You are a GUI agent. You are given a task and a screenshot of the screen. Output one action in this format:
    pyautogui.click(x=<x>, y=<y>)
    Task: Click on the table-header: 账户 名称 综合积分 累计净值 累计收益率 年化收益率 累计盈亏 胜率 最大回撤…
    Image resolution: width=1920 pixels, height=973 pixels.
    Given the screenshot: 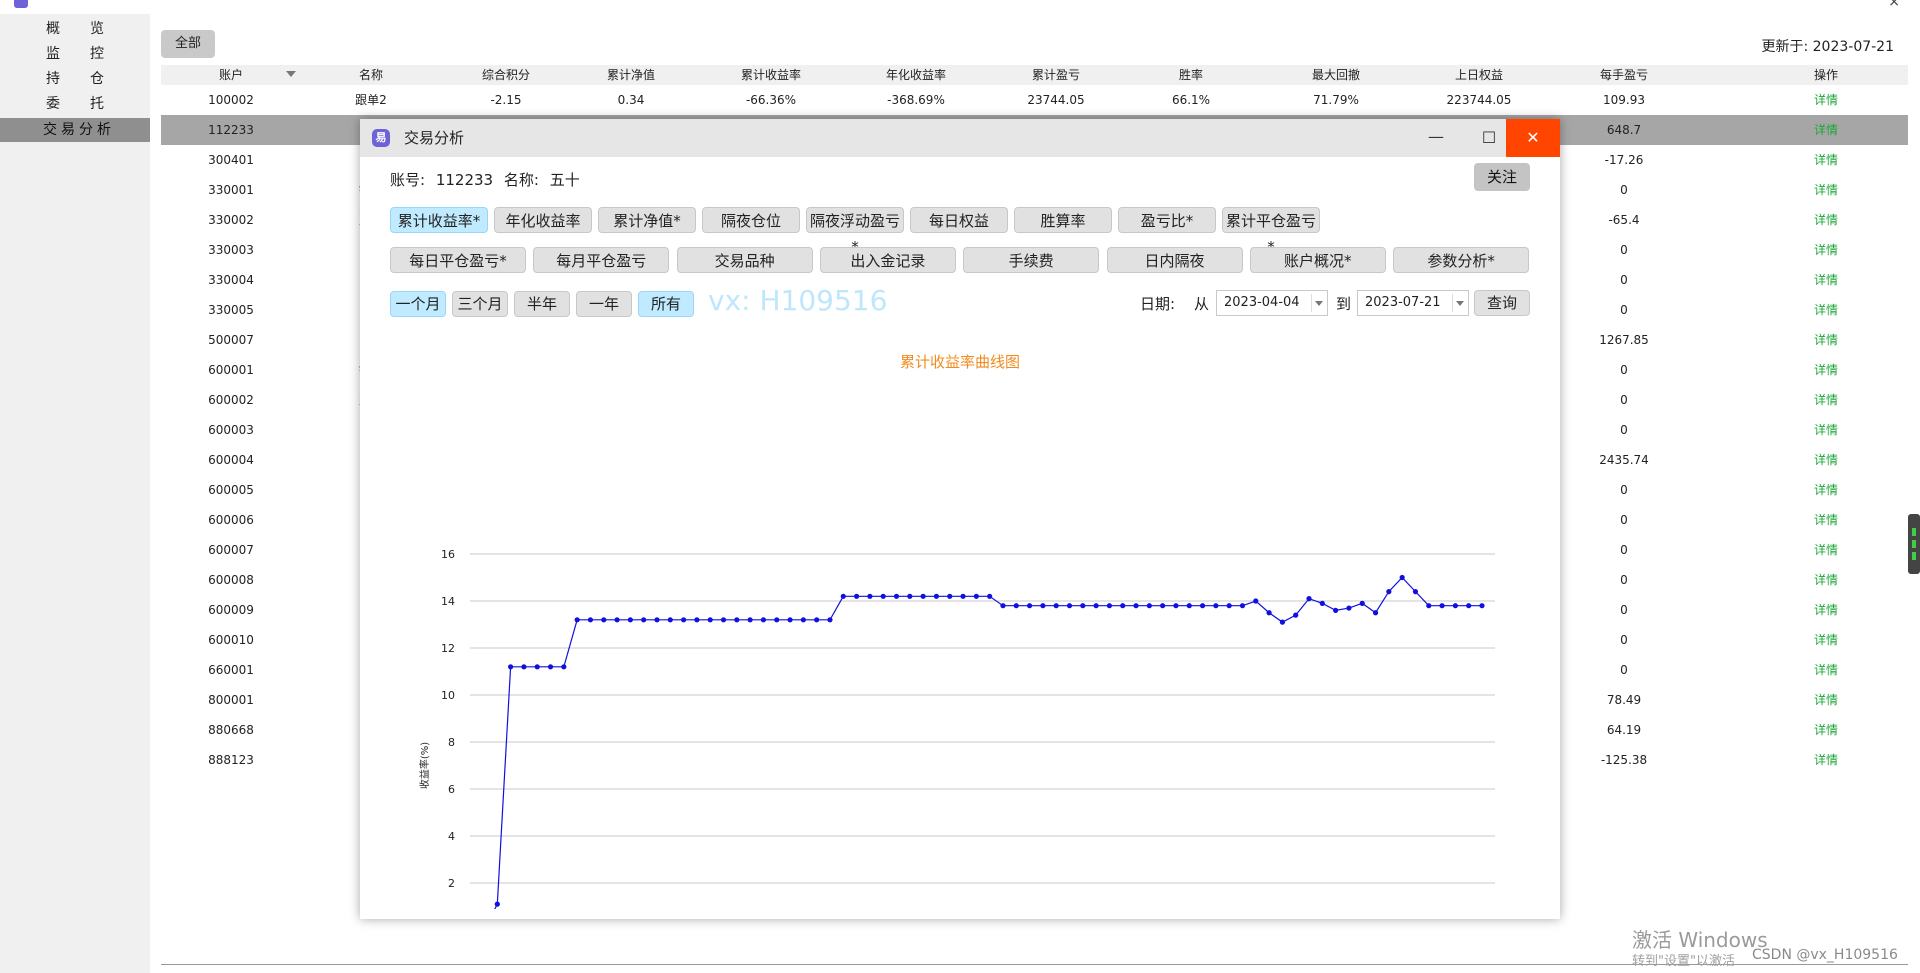 What is the action you would take?
    pyautogui.click(x=1034, y=75)
    